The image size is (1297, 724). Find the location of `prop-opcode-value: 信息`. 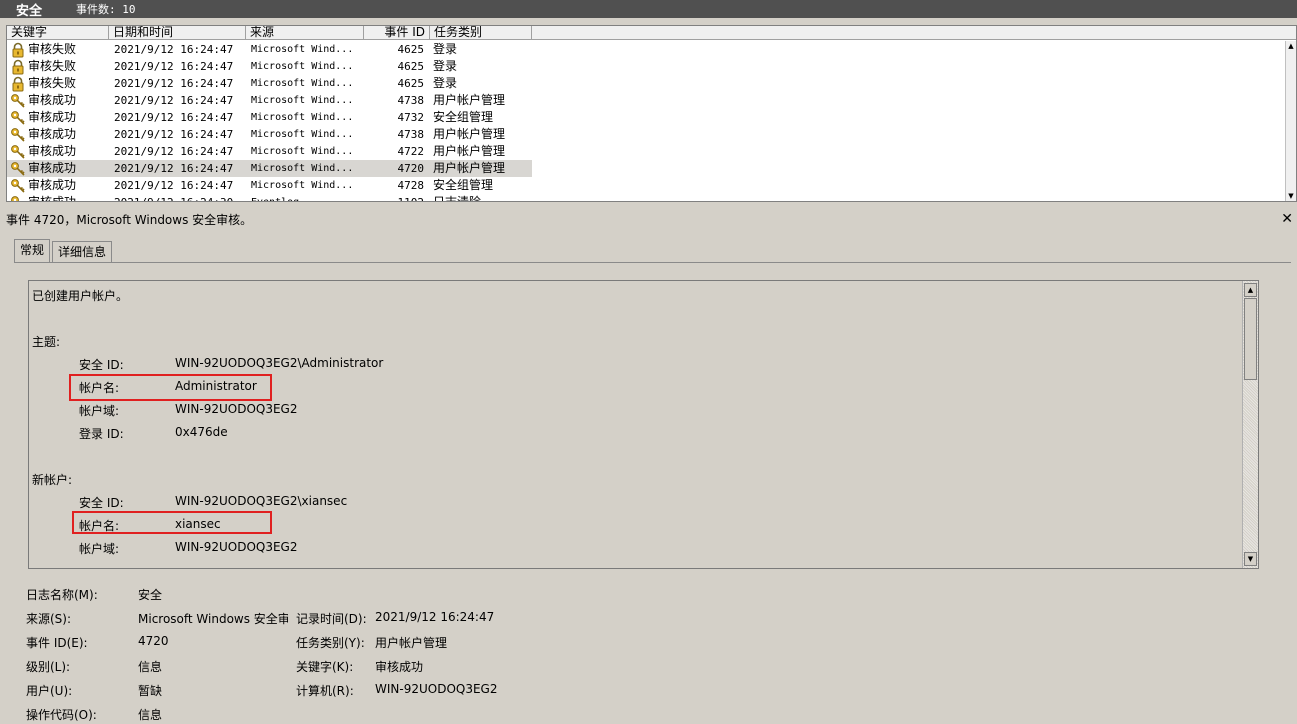

prop-opcode-value: 信息 is located at coordinates (150, 715).